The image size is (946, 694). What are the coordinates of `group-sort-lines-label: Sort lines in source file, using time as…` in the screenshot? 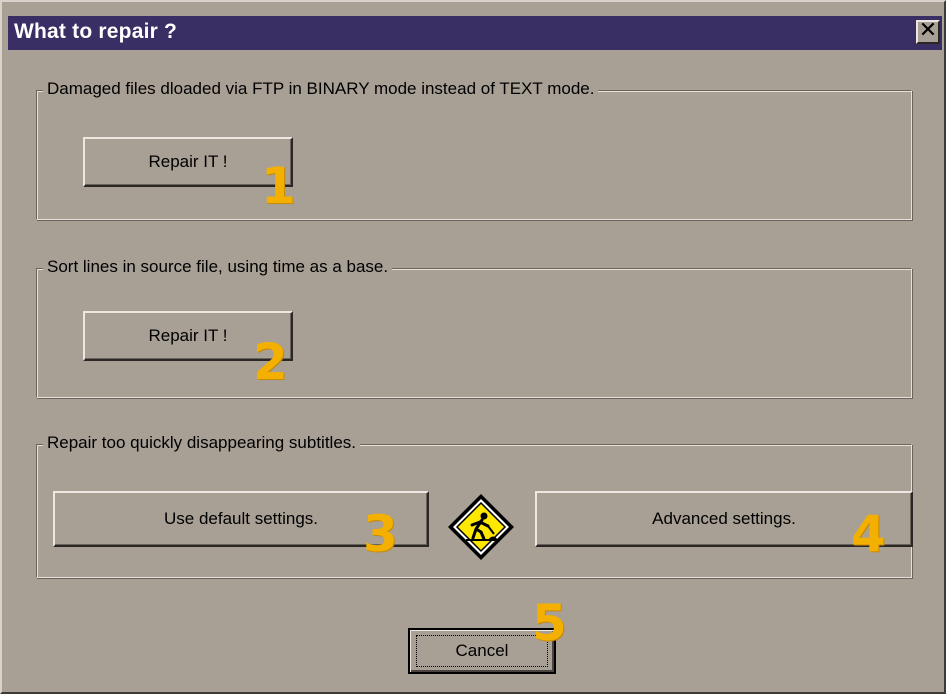 It's located at (218, 267).